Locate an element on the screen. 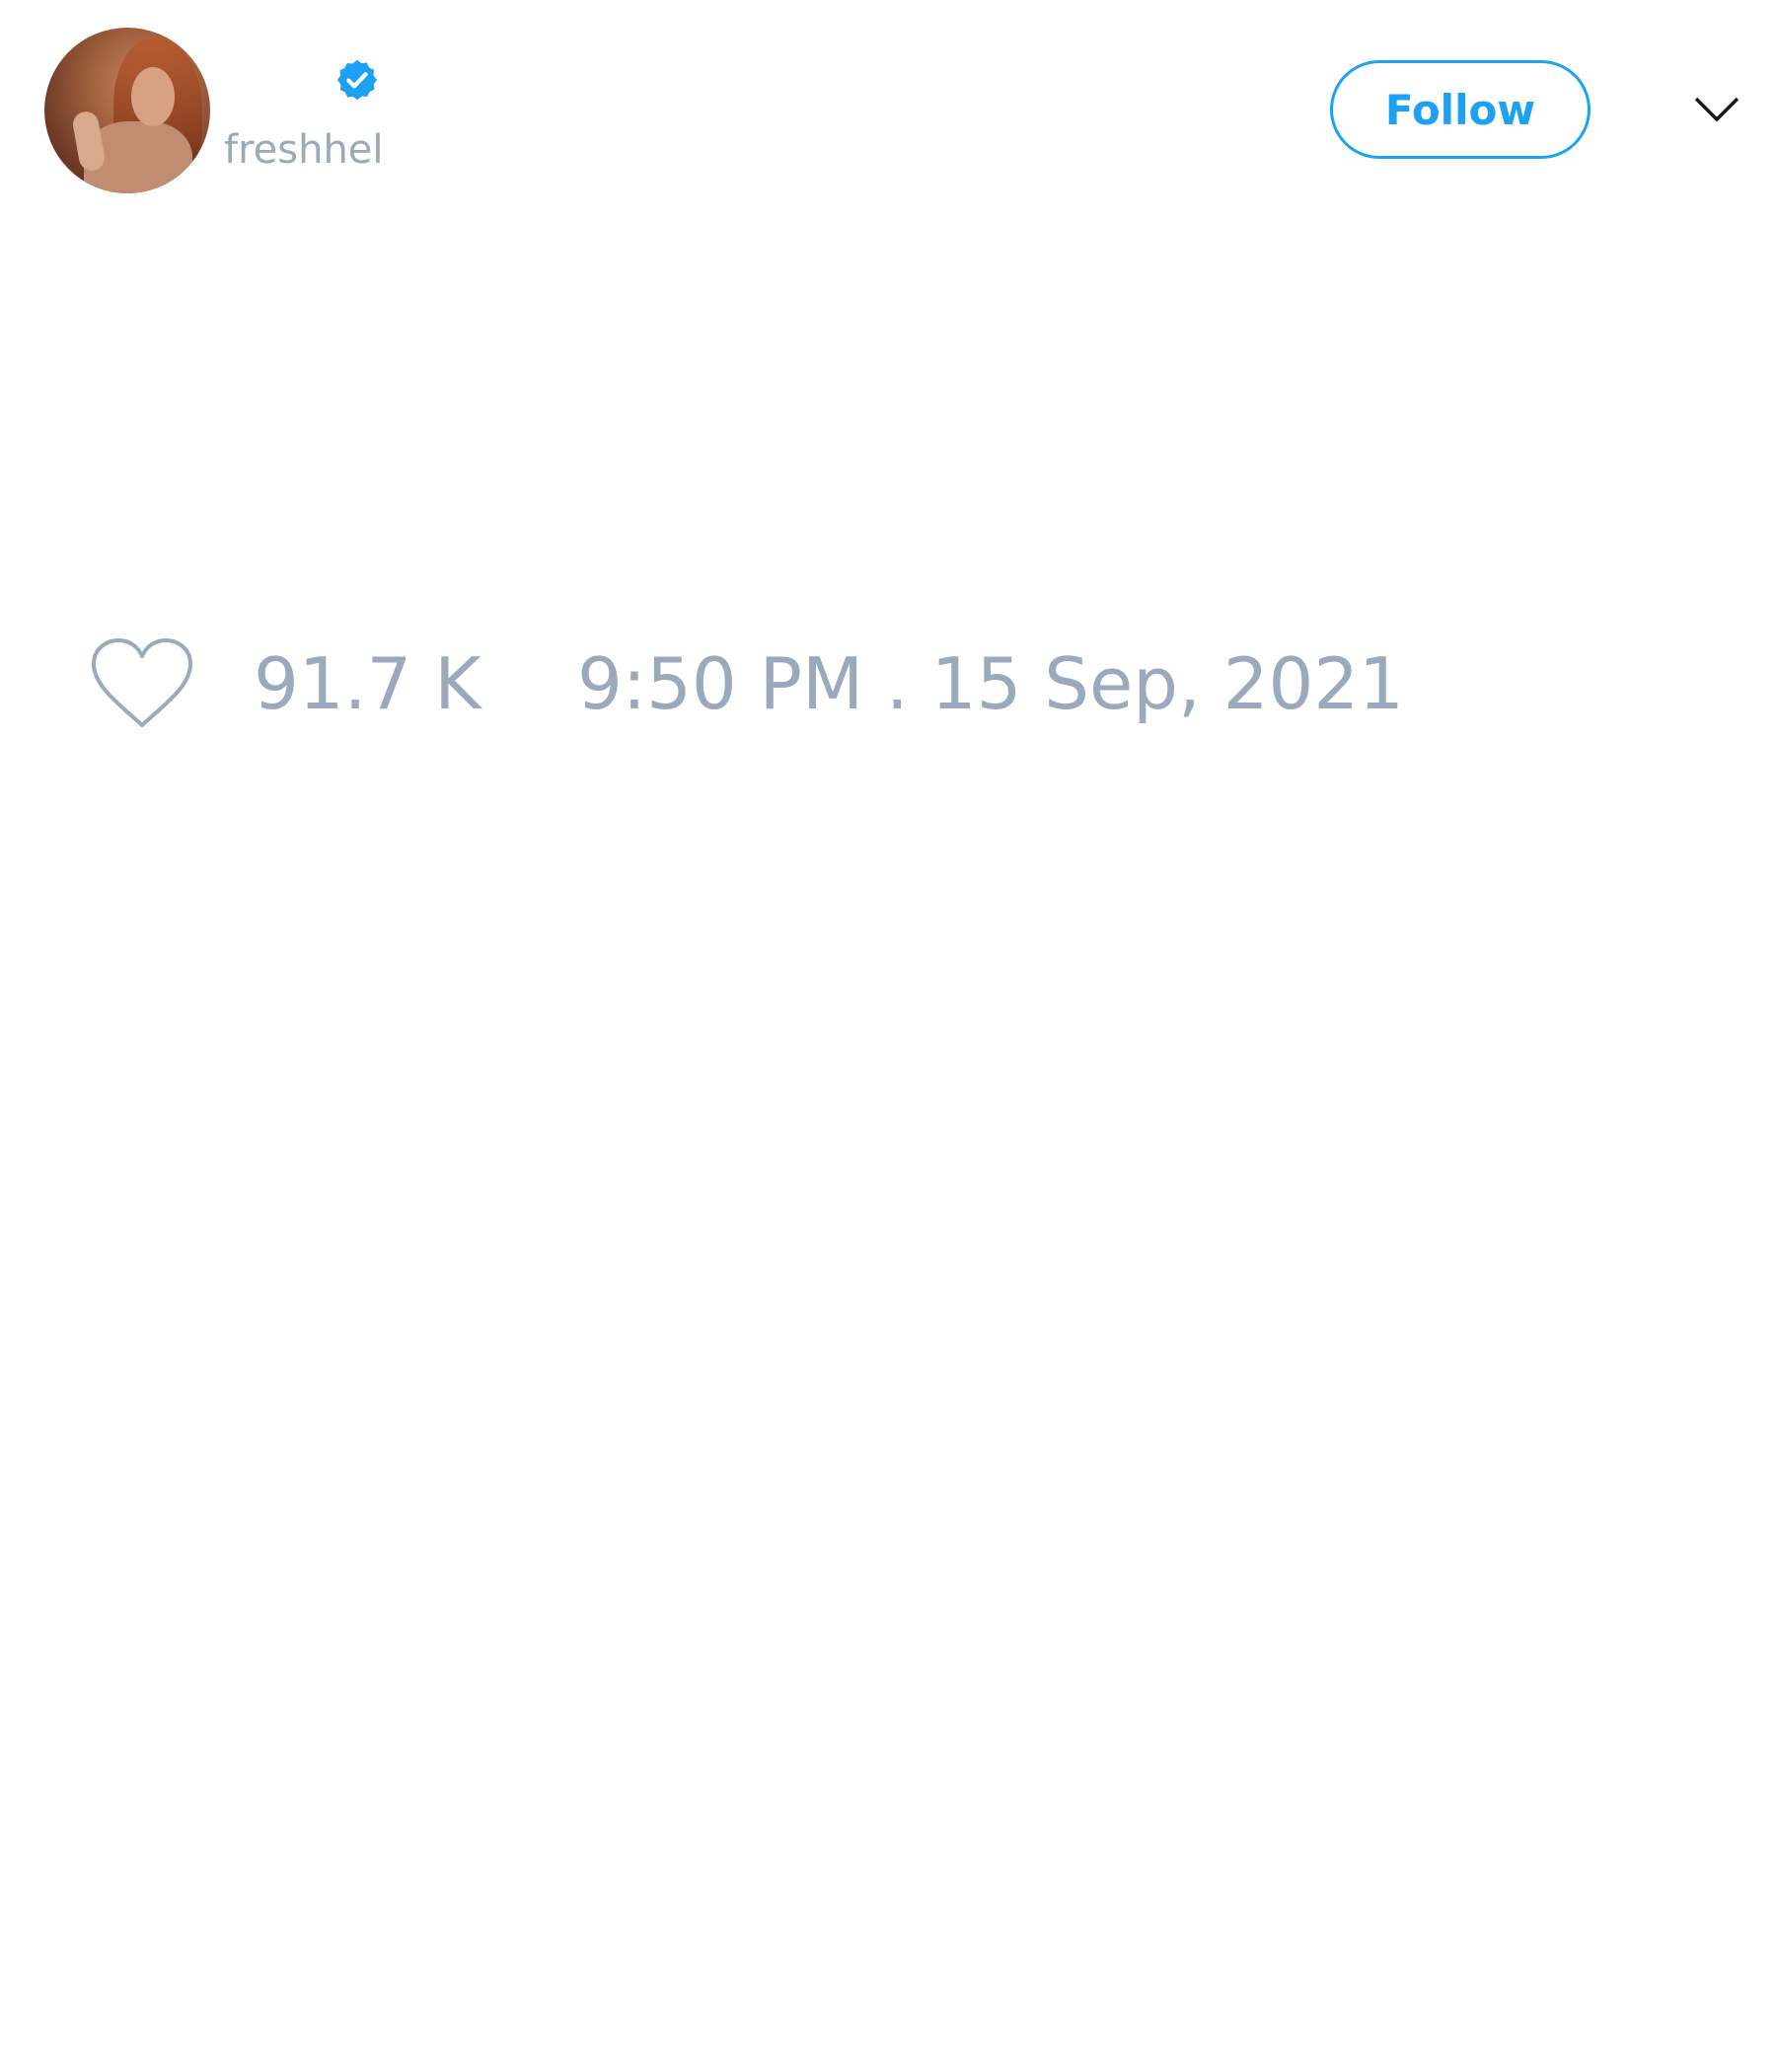 This screenshot has width=1776, height=2072. avatar-face is located at coordinates (153, 97).